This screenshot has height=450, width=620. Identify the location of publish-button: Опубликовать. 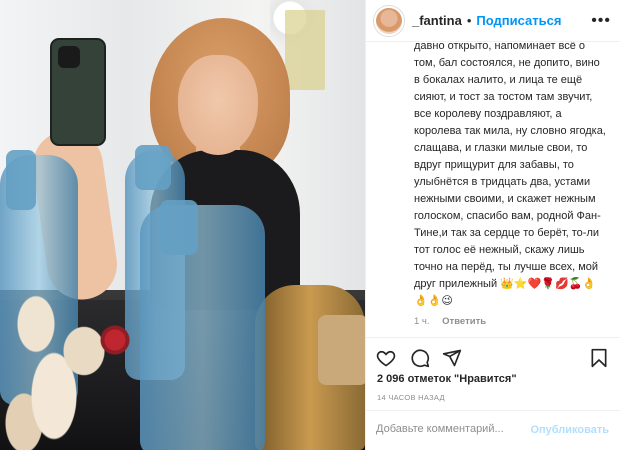
(569, 430).